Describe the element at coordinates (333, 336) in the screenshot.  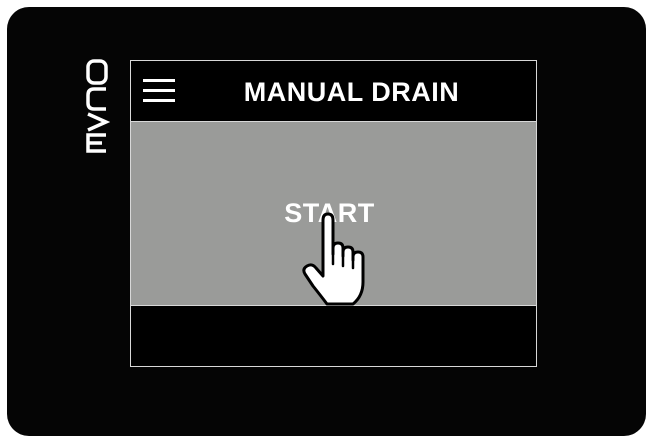
I see `screen-footer` at that location.